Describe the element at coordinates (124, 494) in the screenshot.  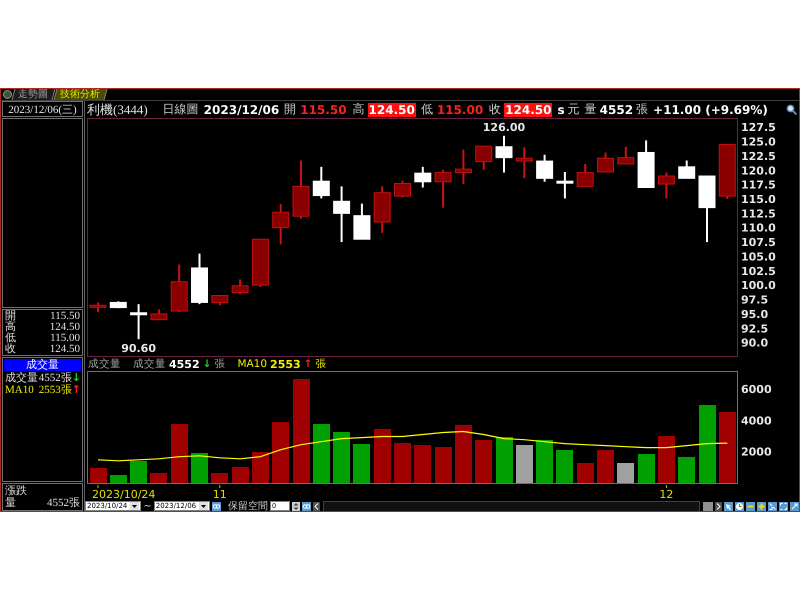
I see `axis-label: 2023/10/24` at that location.